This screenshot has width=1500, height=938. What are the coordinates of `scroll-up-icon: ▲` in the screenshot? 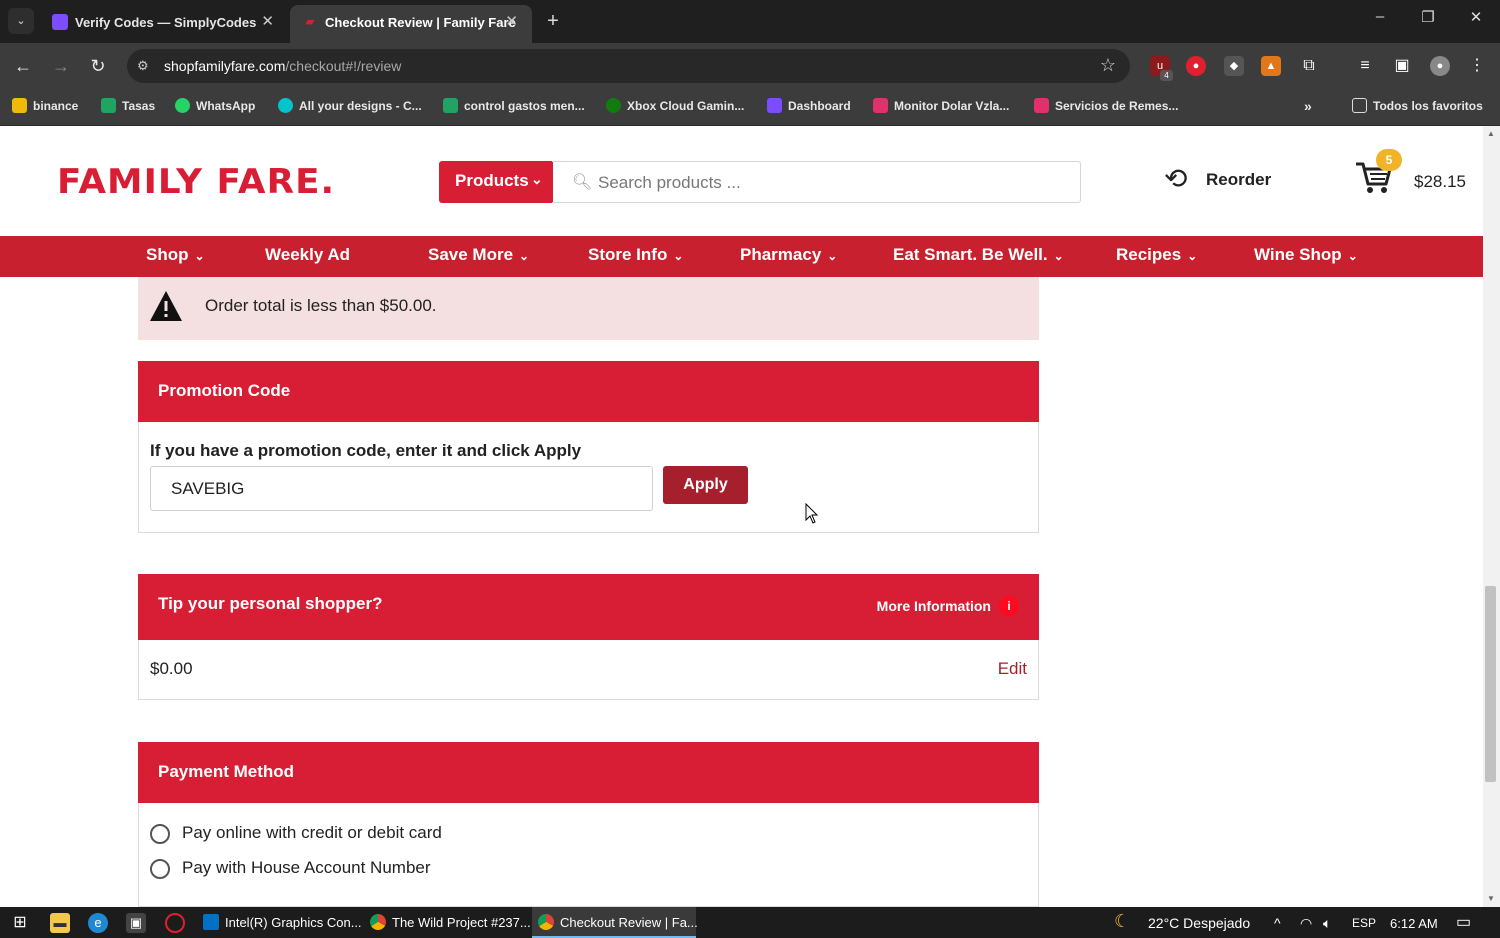 It's located at (1491, 133).